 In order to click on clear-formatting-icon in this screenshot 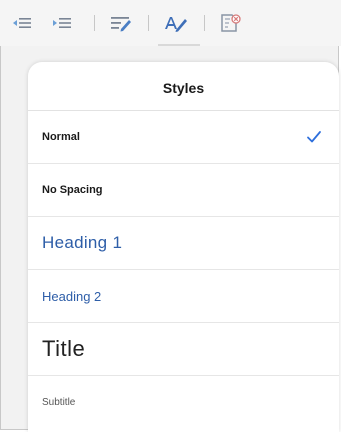, I will do `click(231, 23)`.